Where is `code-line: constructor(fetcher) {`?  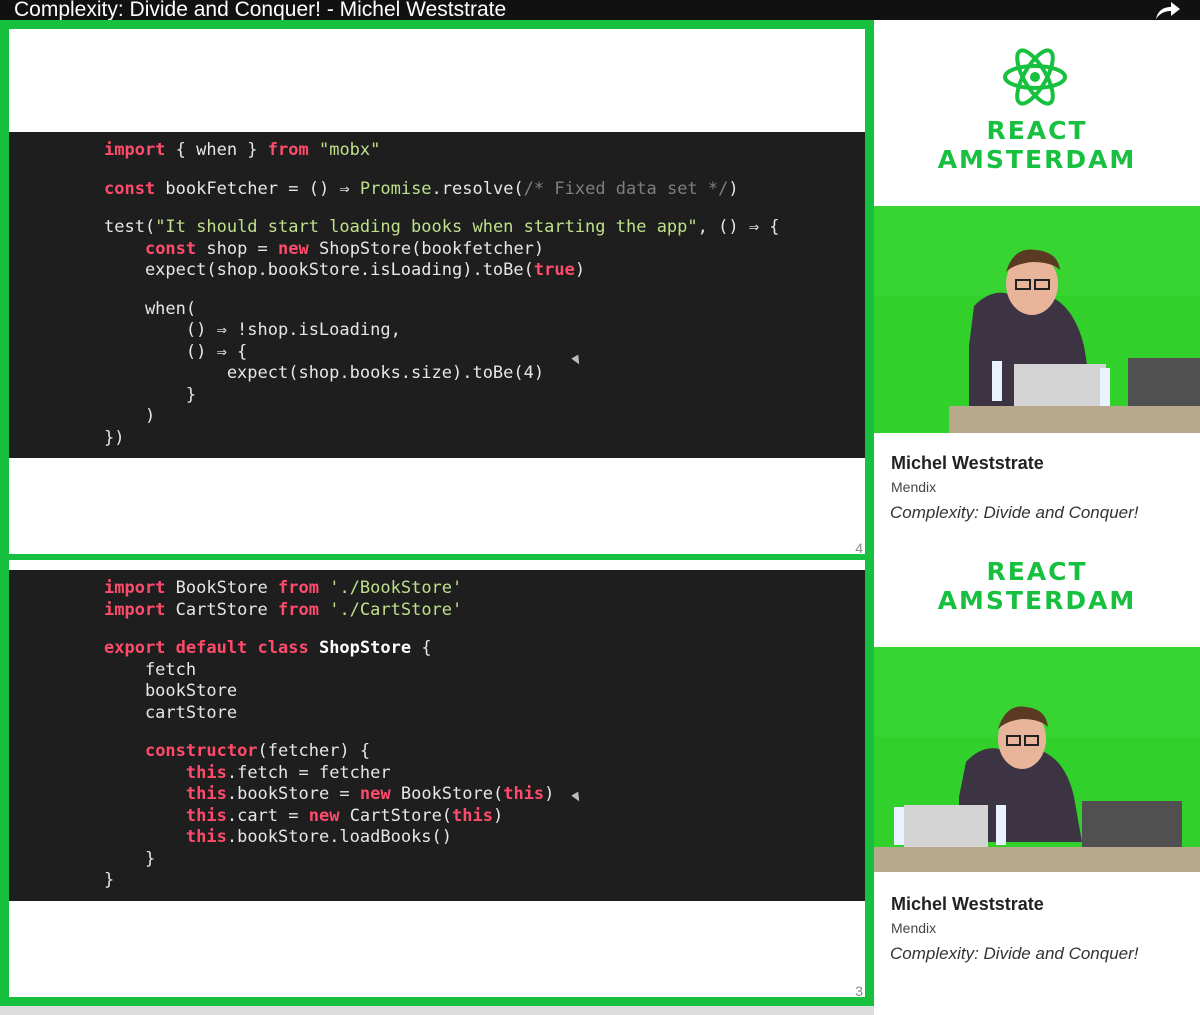
code-line: constructor(fetcher) { is located at coordinates (484, 752).